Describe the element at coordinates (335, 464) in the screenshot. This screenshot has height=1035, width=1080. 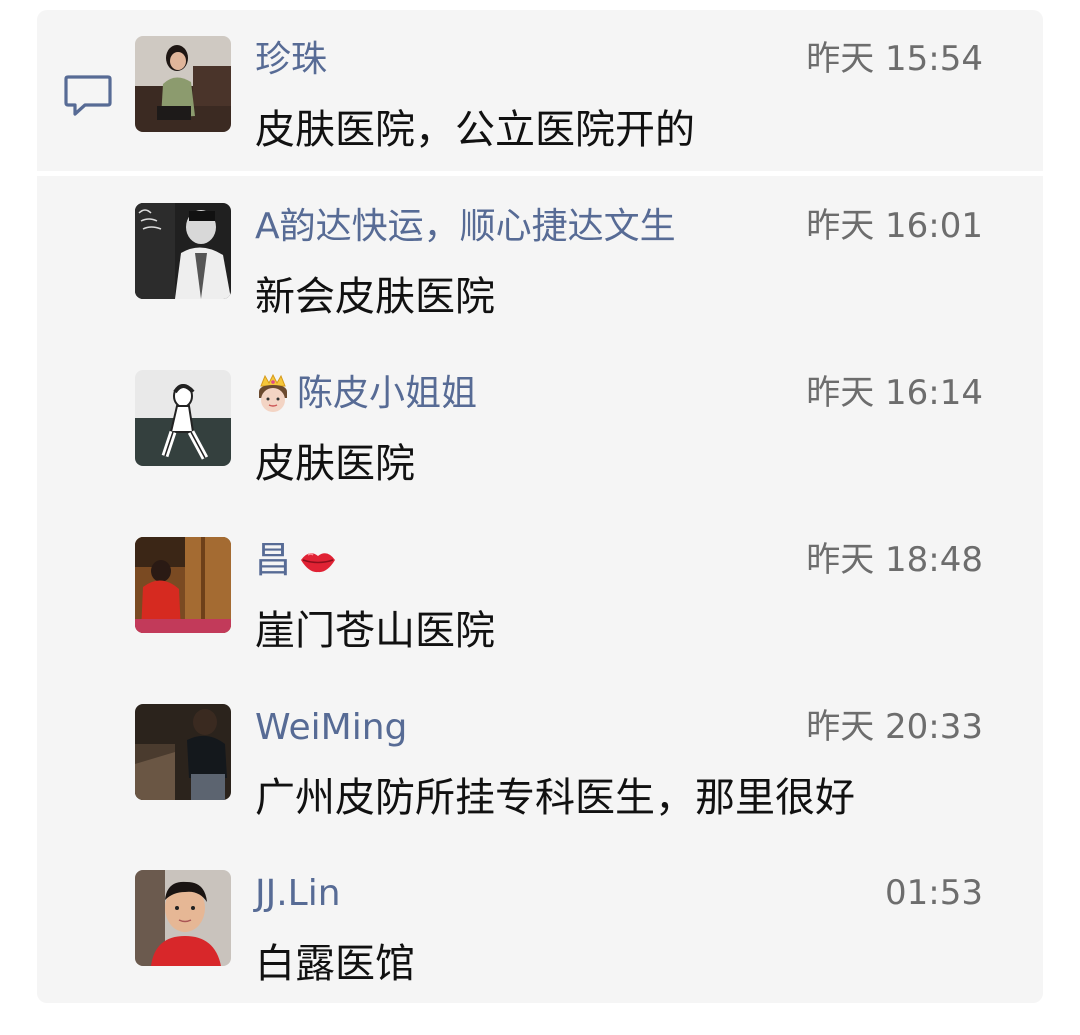
I see `comment-text: 皮肤医院` at that location.